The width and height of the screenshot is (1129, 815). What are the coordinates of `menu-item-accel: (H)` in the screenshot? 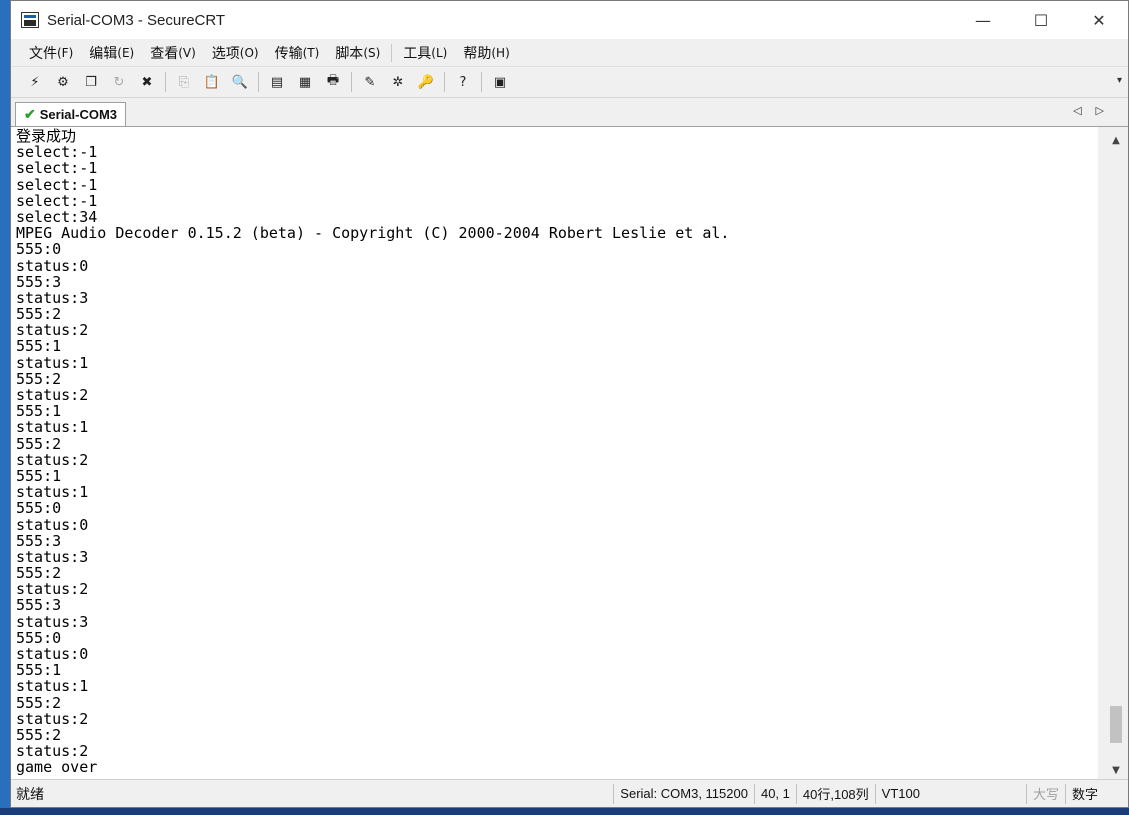 It's located at (500, 52).